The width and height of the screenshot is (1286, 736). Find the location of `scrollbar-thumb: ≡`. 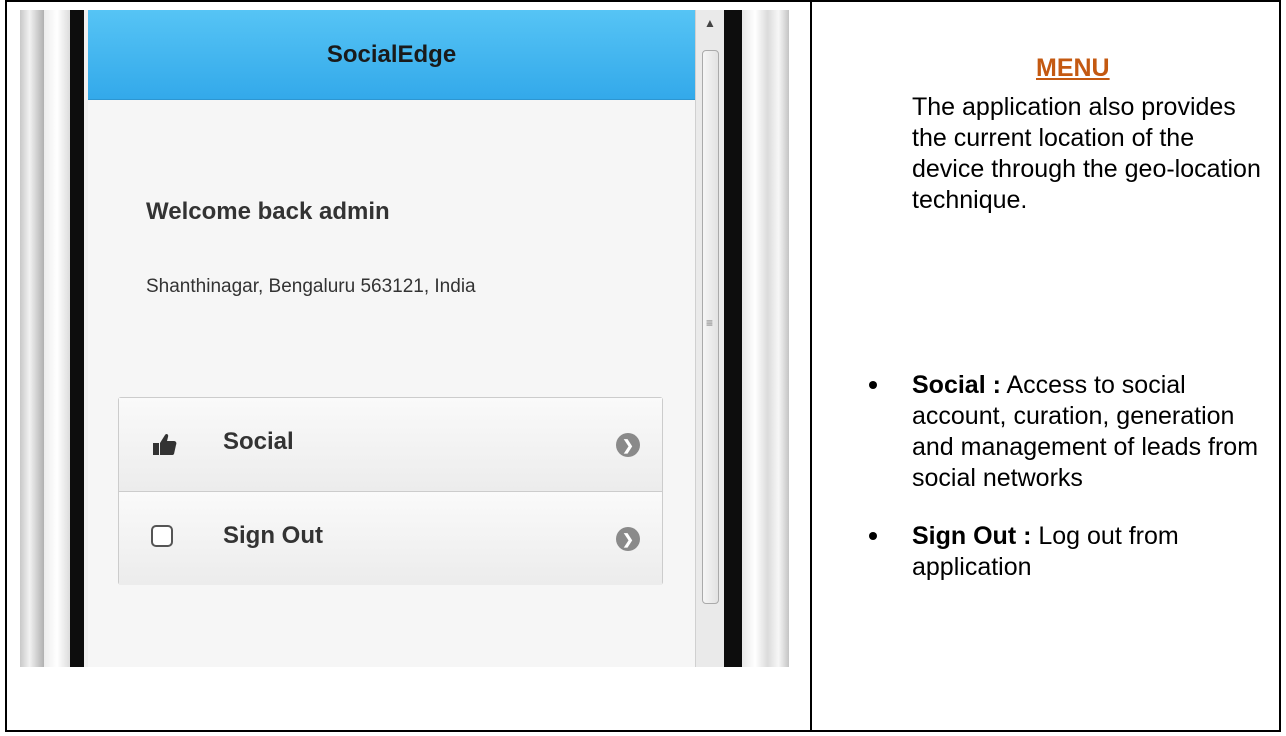

scrollbar-thumb: ≡ is located at coordinates (710, 327).